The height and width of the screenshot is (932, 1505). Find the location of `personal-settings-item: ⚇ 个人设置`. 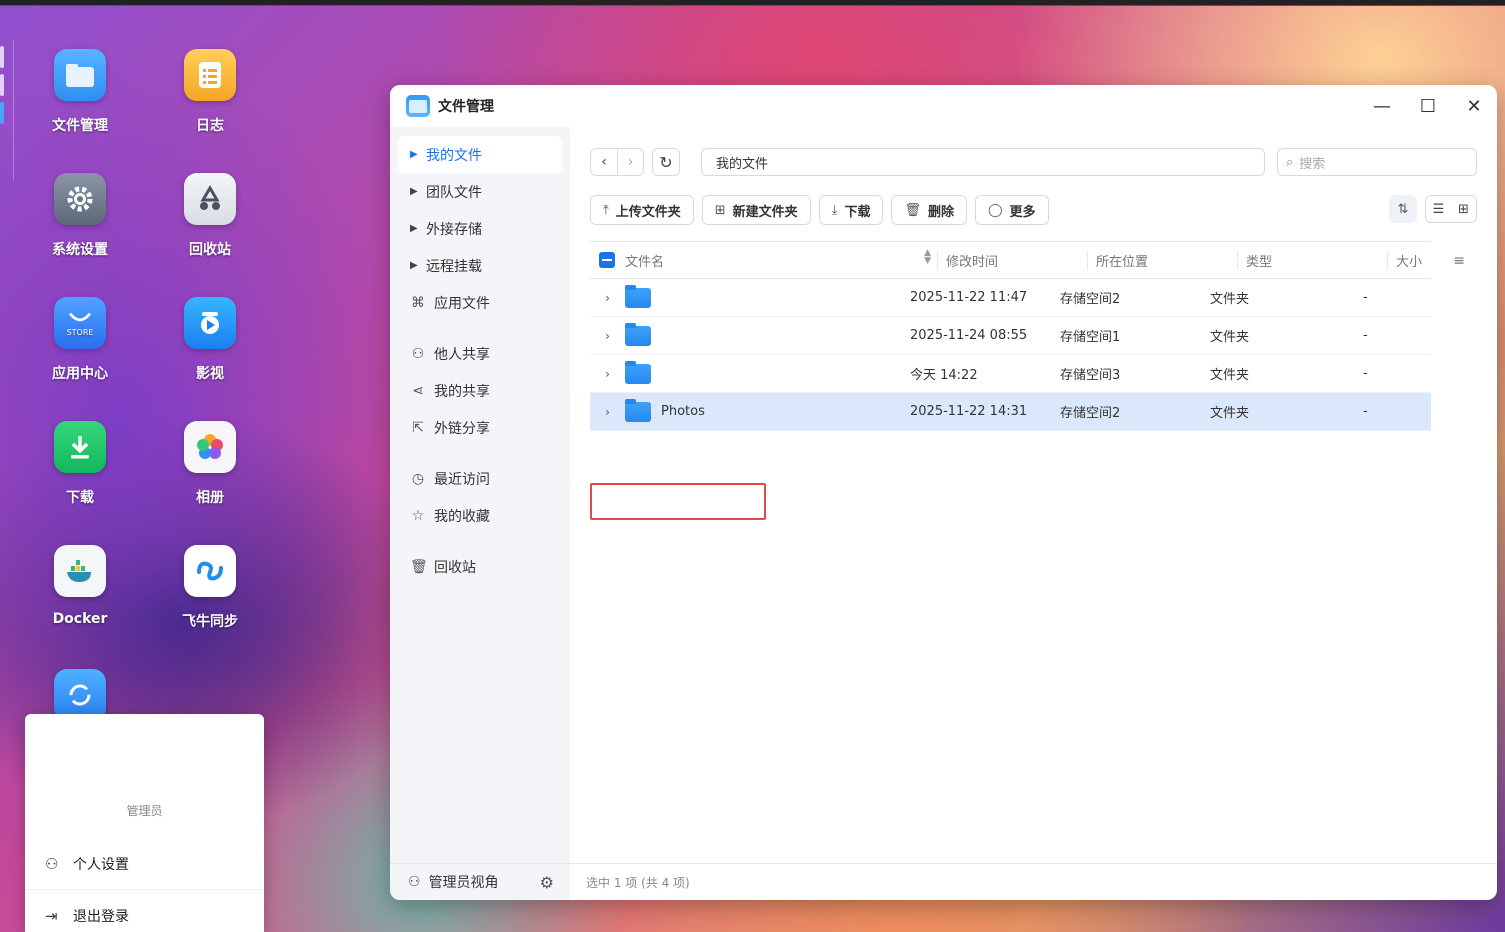

personal-settings-item: ⚇ 个人设置 is located at coordinates (87, 864).